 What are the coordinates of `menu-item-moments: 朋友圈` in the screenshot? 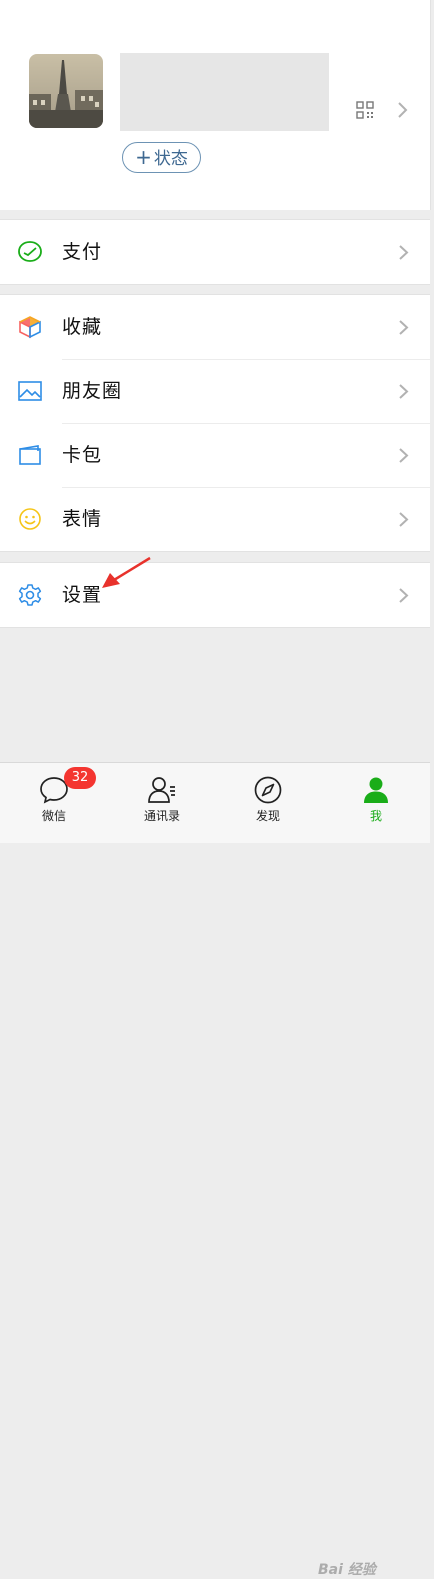 It's located at (215, 391).